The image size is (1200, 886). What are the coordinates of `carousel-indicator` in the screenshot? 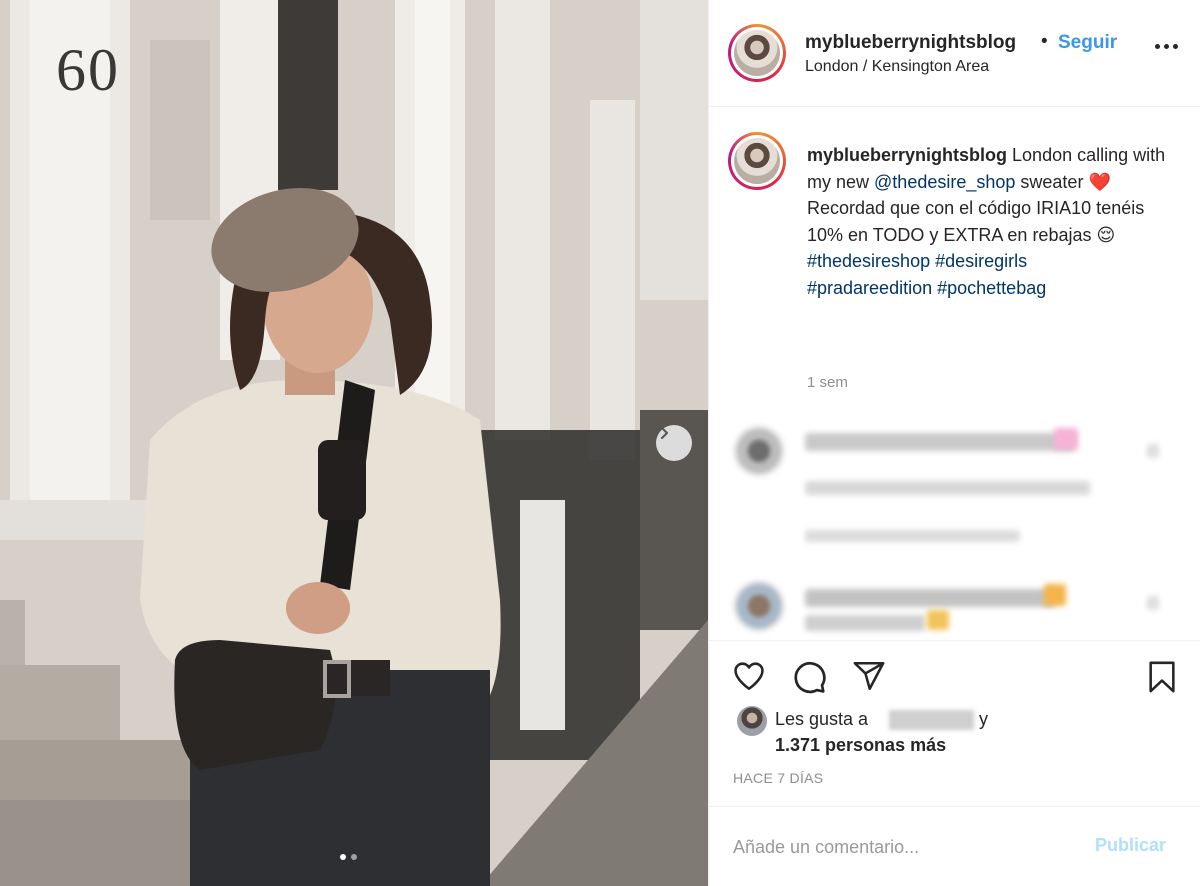 It's located at (348, 857).